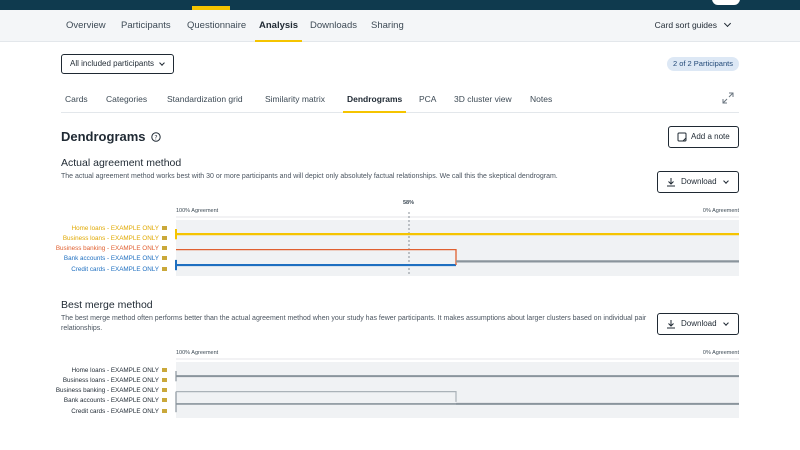 This screenshot has height=450, width=800. Describe the element at coordinates (121, 163) in the screenshot. I see `section-title-actual-agreement: Actual agreement method` at that location.